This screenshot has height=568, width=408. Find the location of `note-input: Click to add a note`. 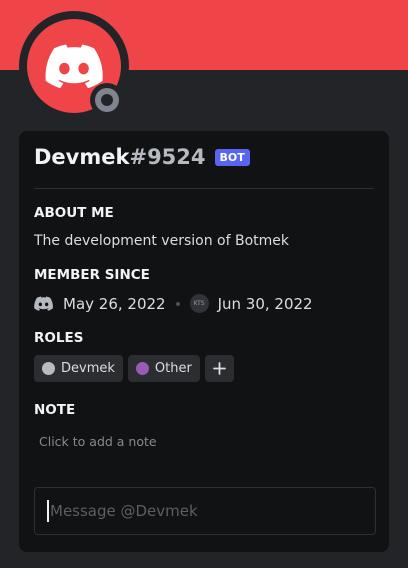

note-input: Click to add a note is located at coordinates (98, 441).